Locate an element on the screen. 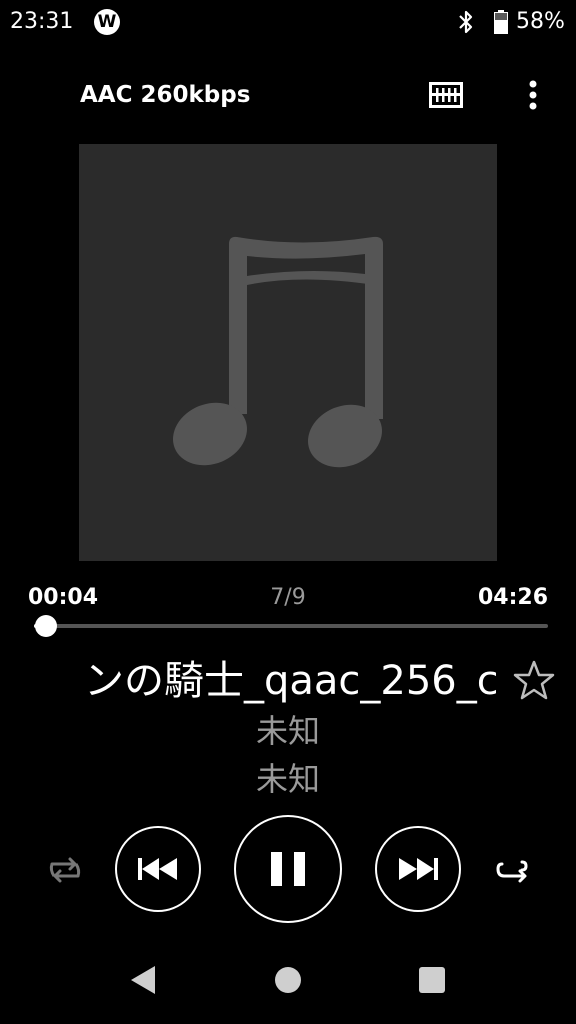 The height and width of the screenshot is (1024, 576). repeat-icon is located at coordinates (512, 872).